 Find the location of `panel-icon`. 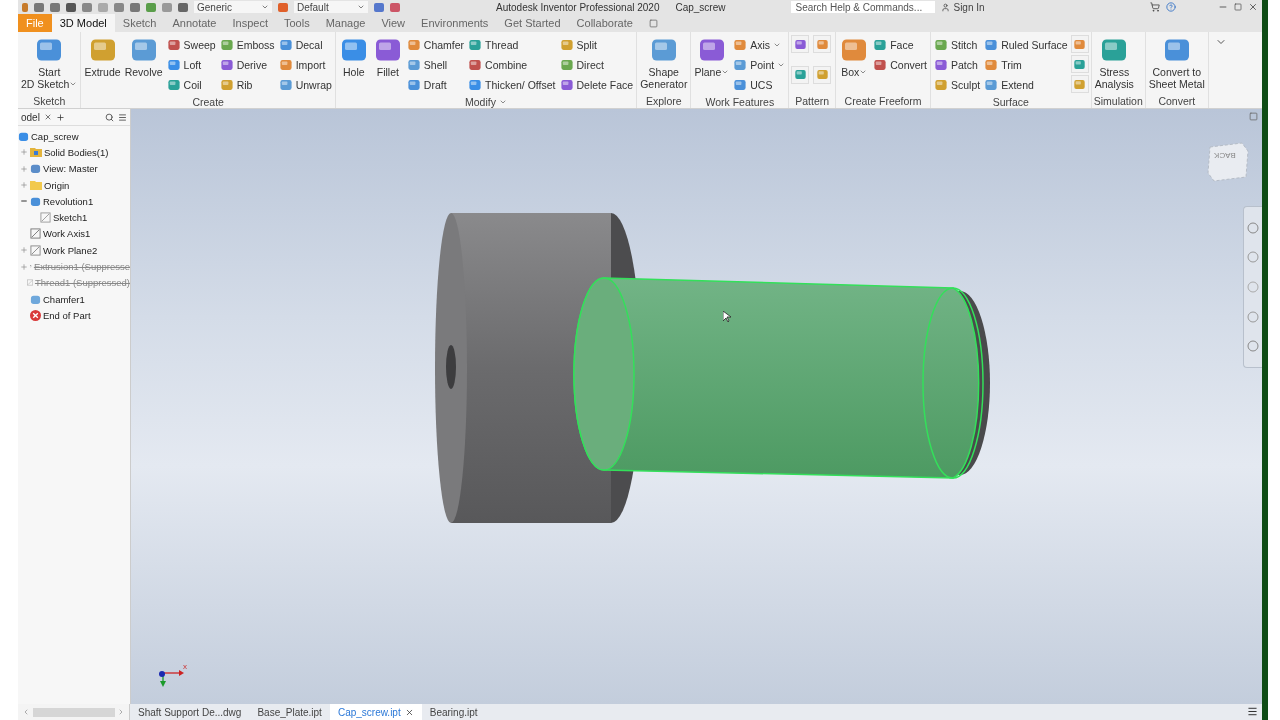

panel-icon is located at coordinates (1253, 116).